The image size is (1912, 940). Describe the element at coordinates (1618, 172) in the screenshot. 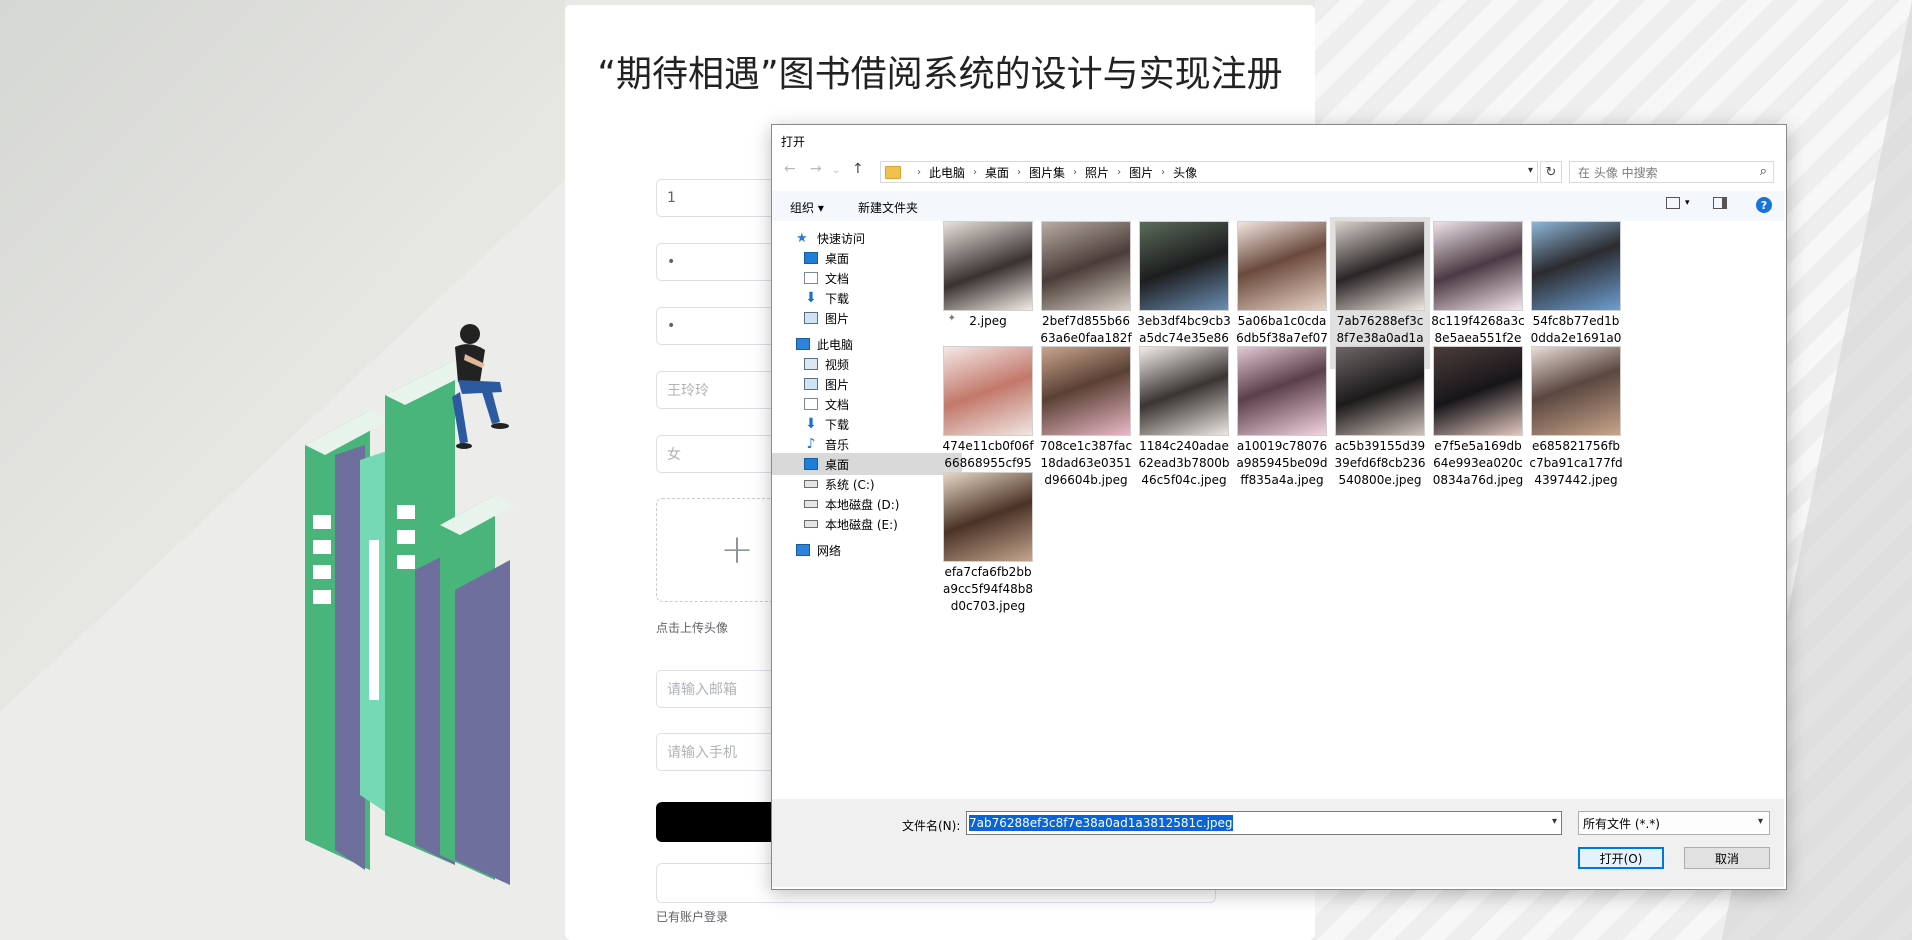

I see `search-placeholder: 在 头像 中搜索` at that location.